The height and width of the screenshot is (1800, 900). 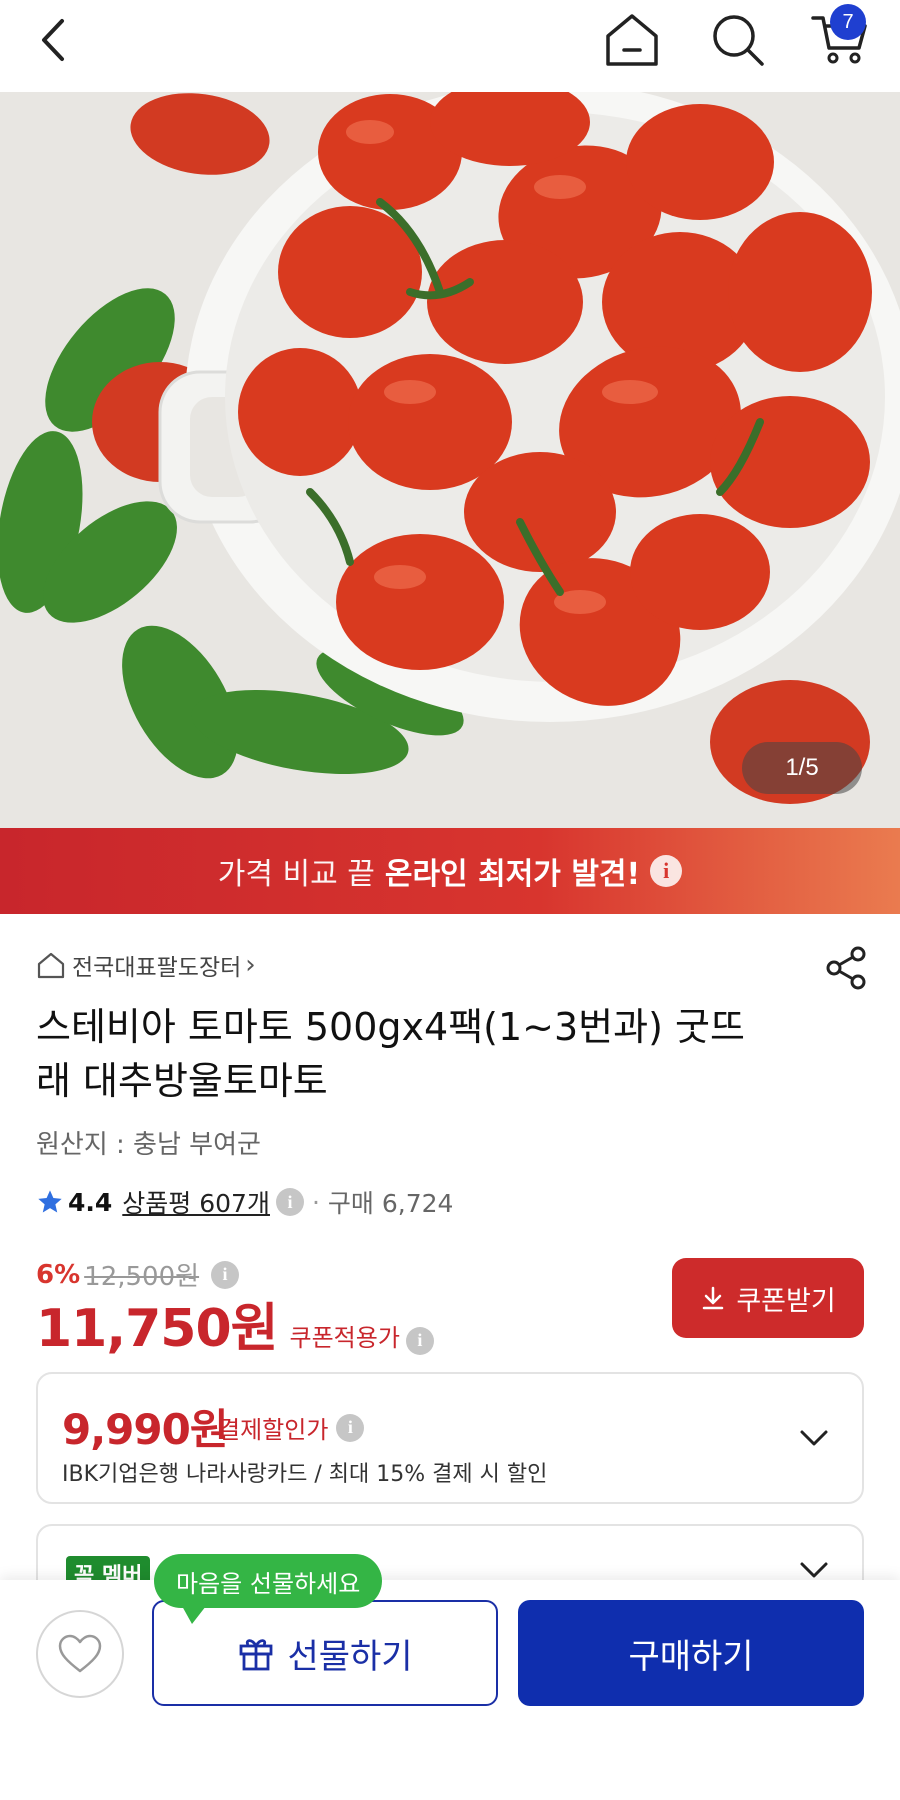 I want to click on get-coupon-label: 쿠폰받기, so click(x=786, y=1301).